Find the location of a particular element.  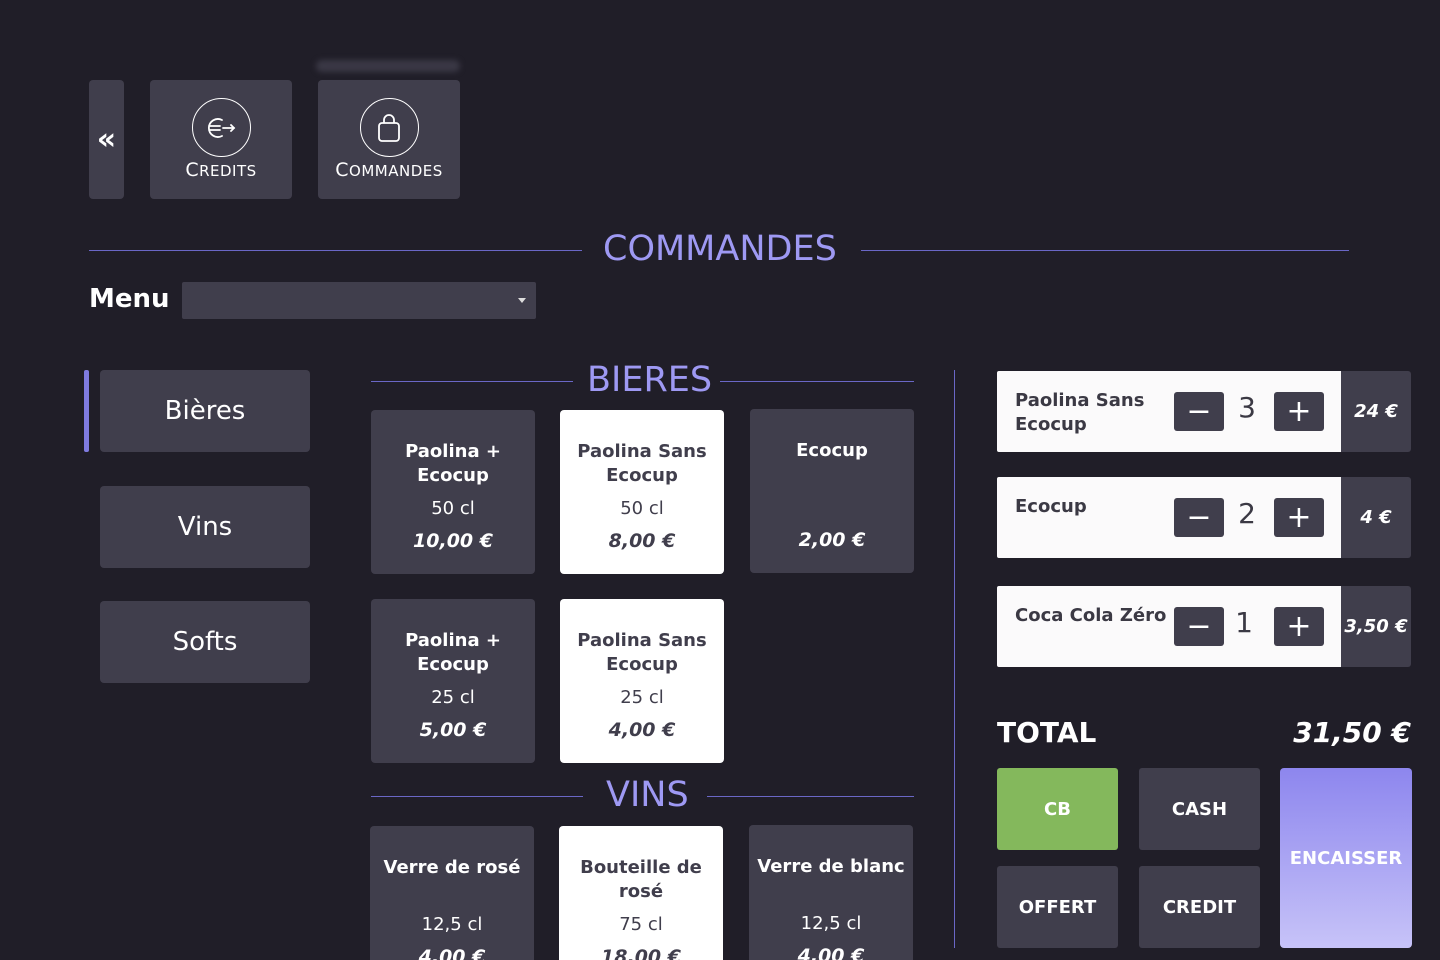

cart-item-name: Ecocup is located at coordinates (1051, 506).